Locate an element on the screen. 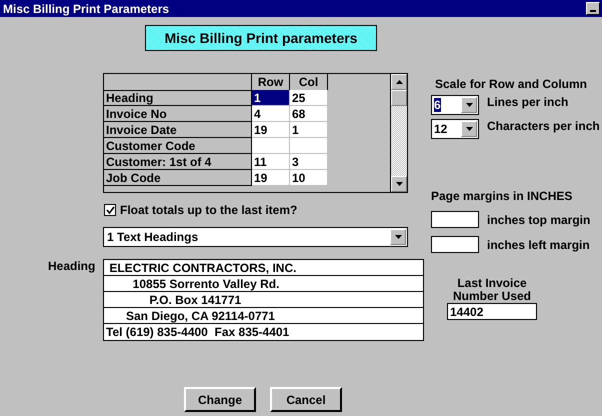  change-button: Change is located at coordinates (220, 399).